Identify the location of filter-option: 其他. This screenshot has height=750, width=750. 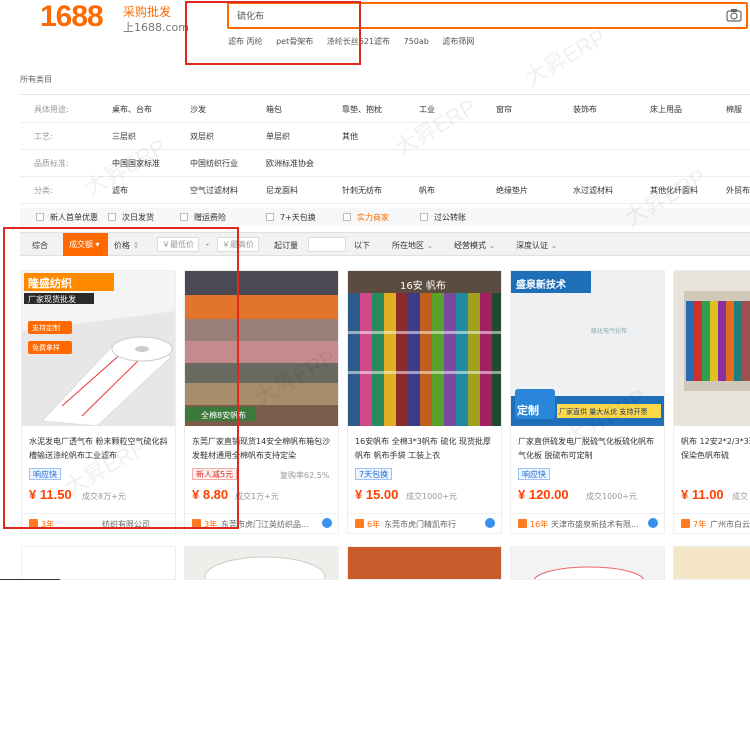
(350, 136).